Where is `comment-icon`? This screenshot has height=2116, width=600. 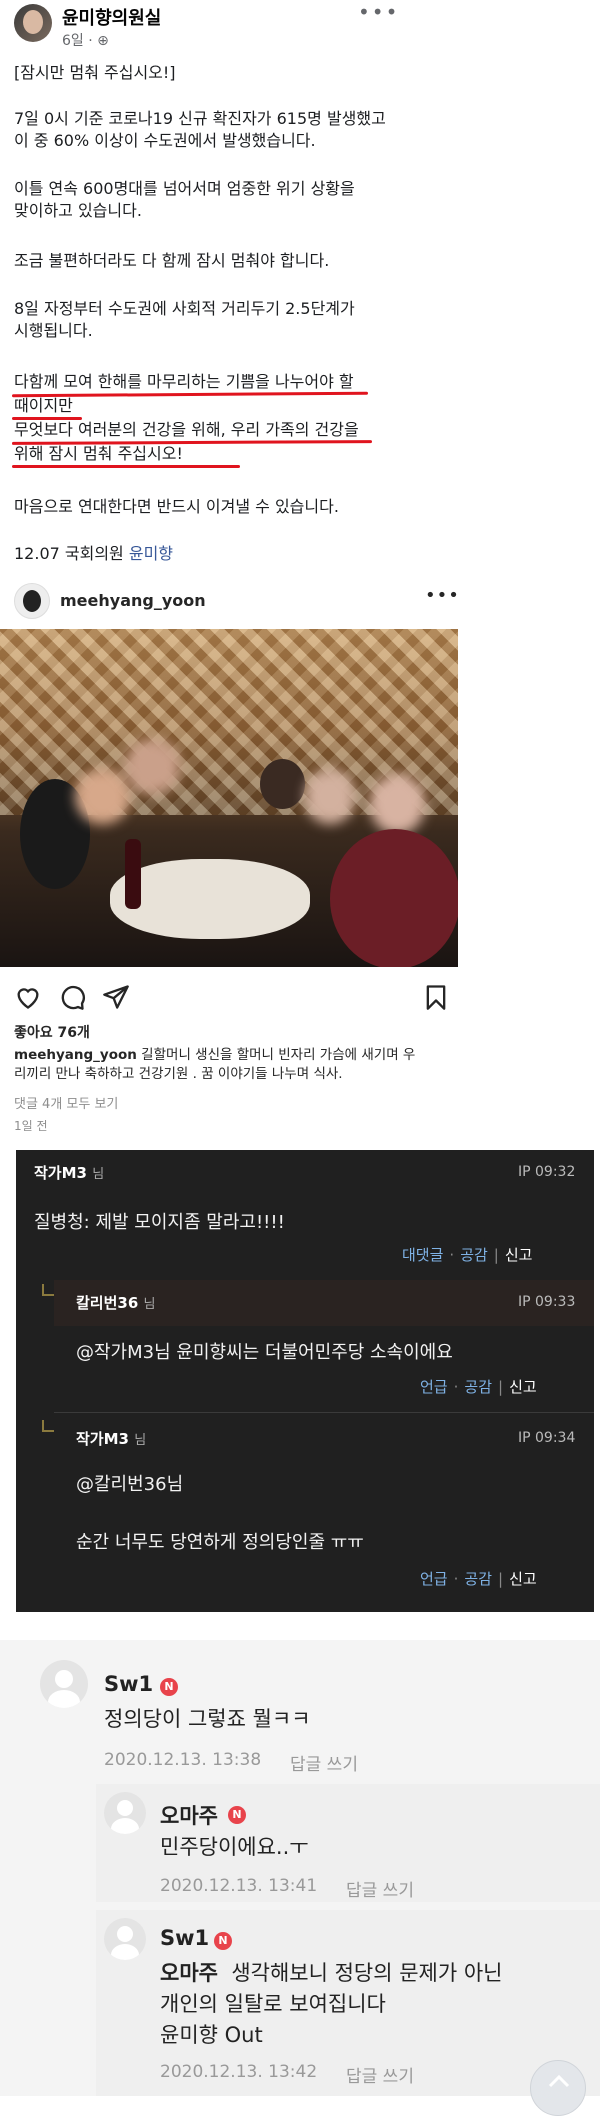 comment-icon is located at coordinates (72, 997).